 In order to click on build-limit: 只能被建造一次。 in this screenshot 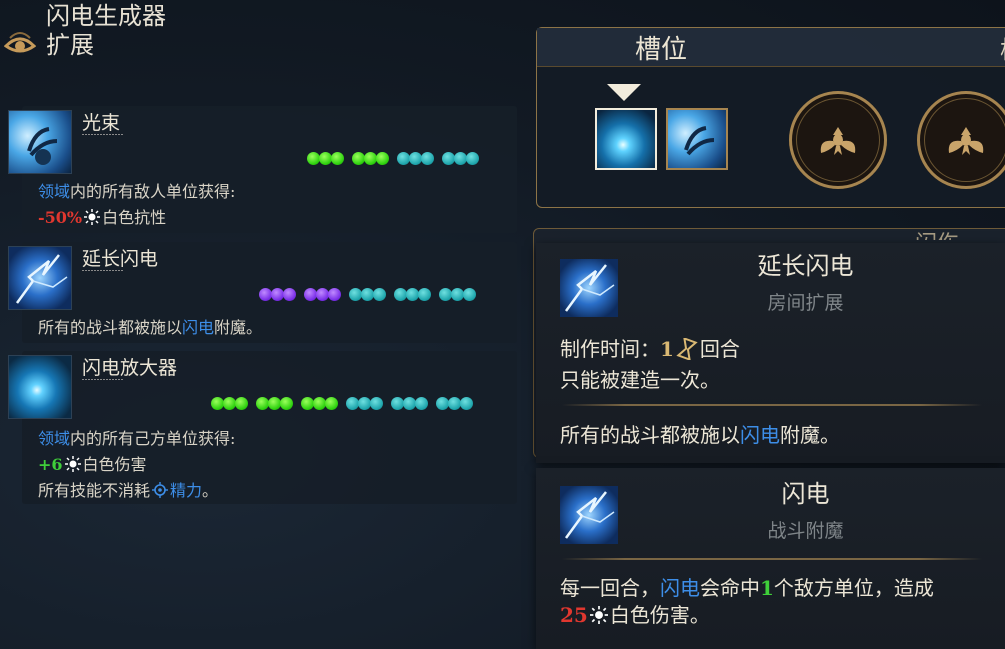, I will do `click(640, 380)`.